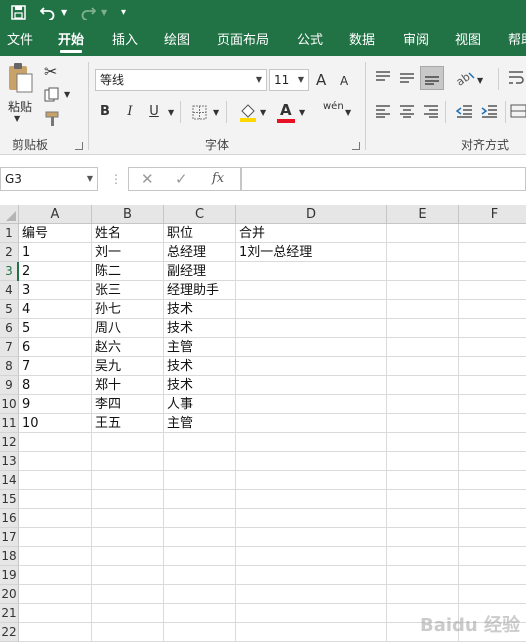 Image resolution: width=526 pixels, height=643 pixels. I want to click on cell-b16, so click(128, 518).